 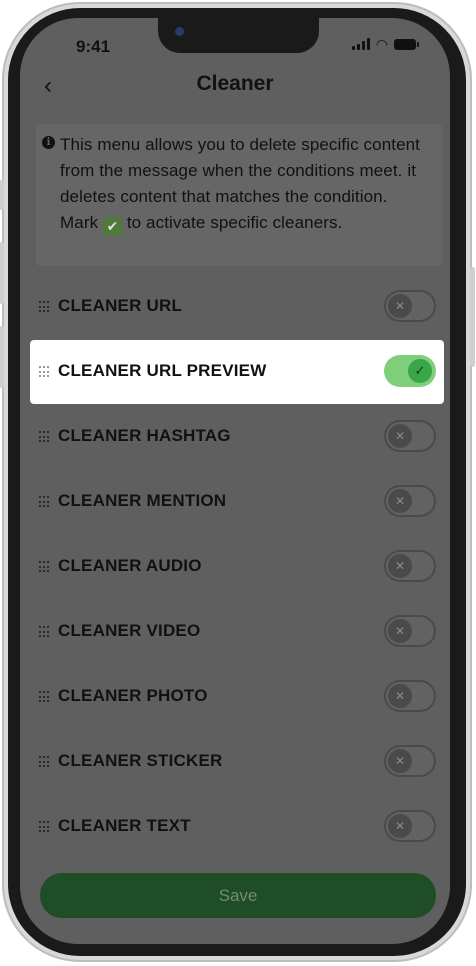 What do you see at coordinates (129, 630) in the screenshot?
I see `cleaner-label: CLEANER VIDEO` at bounding box center [129, 630].